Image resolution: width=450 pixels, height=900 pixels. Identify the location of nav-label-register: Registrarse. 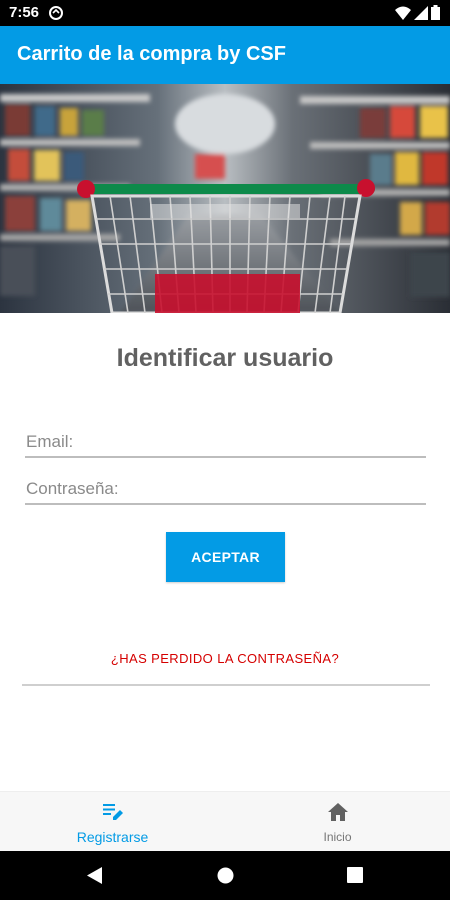
(112, 837).